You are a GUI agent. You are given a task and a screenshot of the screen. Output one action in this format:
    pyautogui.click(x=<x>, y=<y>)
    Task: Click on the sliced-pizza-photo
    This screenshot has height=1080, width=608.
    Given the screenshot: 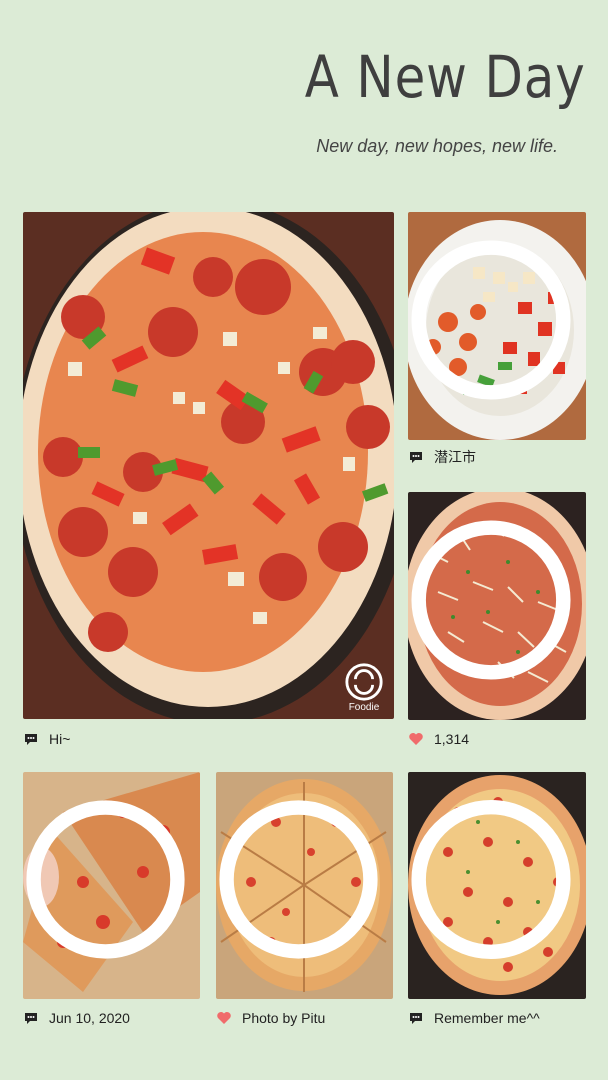 What is the action you would take?
    pyautogui.click(x=304, y=885)
    